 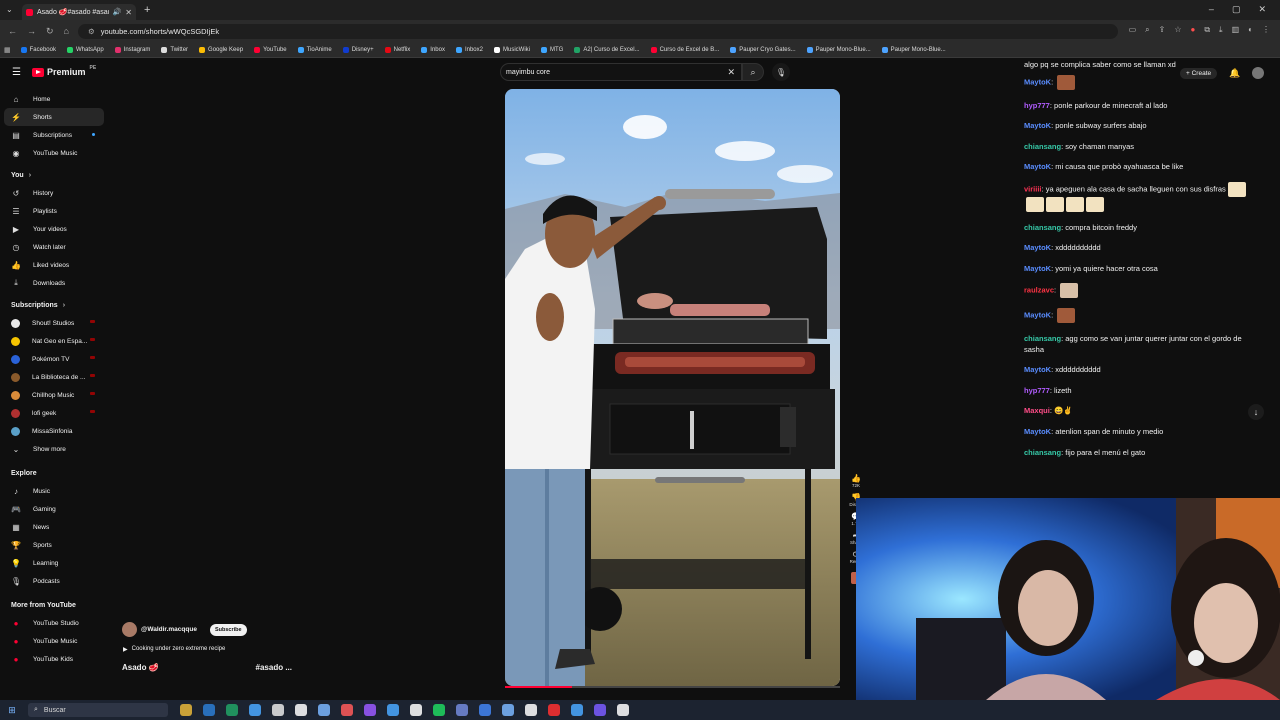 I want to click on chat-username: Maxqui, so click(x=1037, y=410).